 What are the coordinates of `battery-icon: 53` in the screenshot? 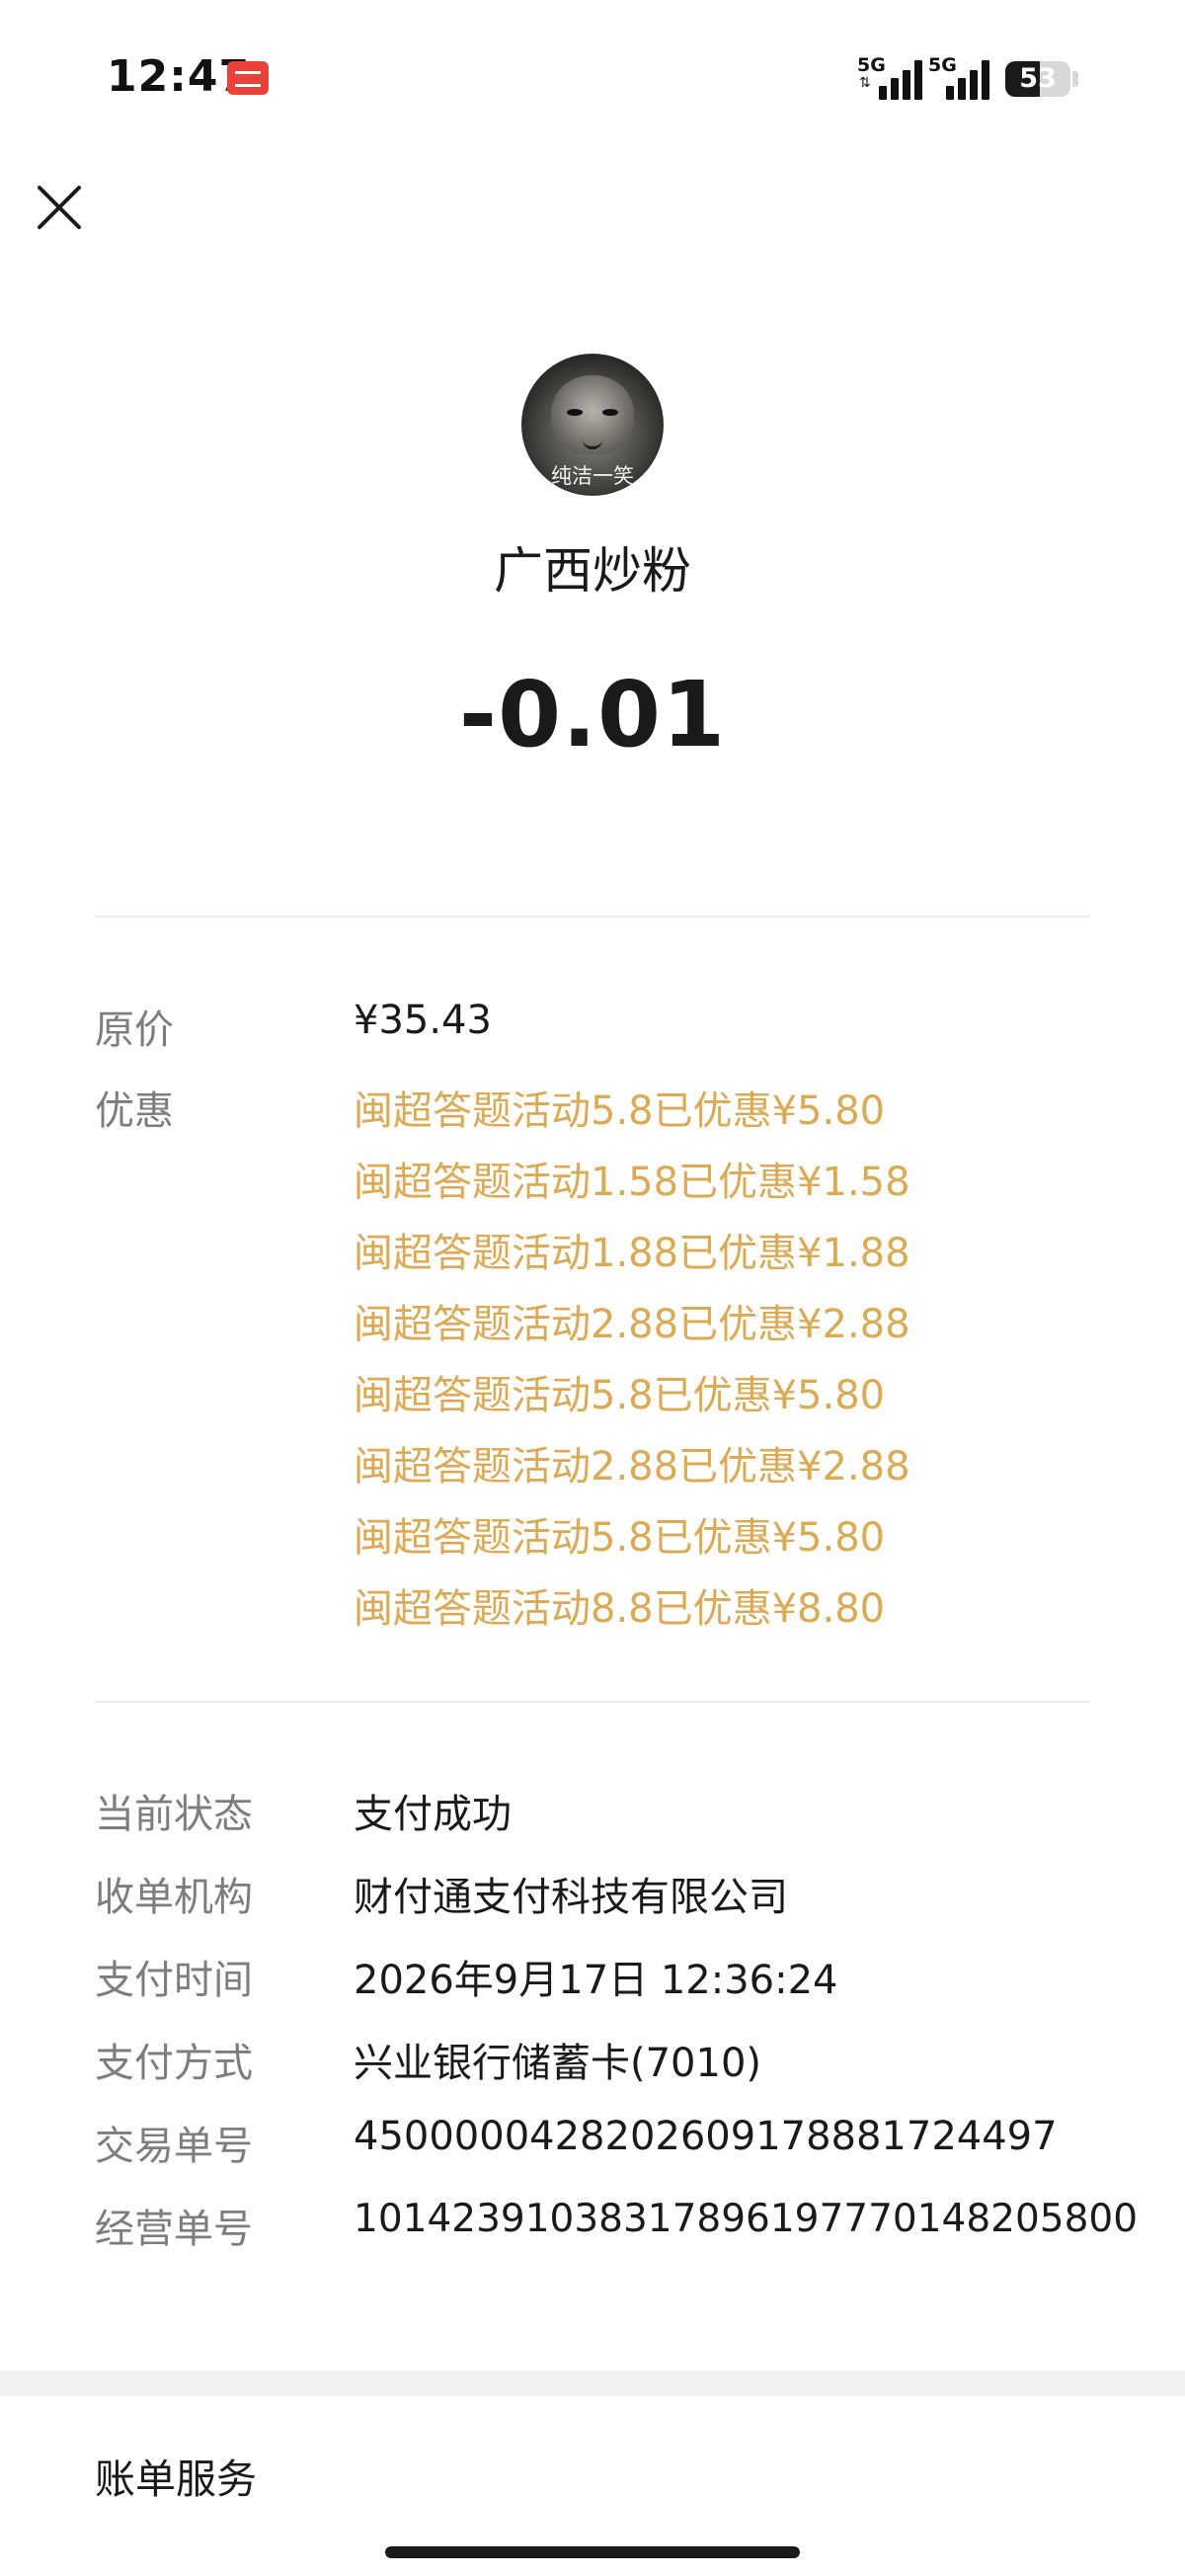 It's located at (1037, 79).